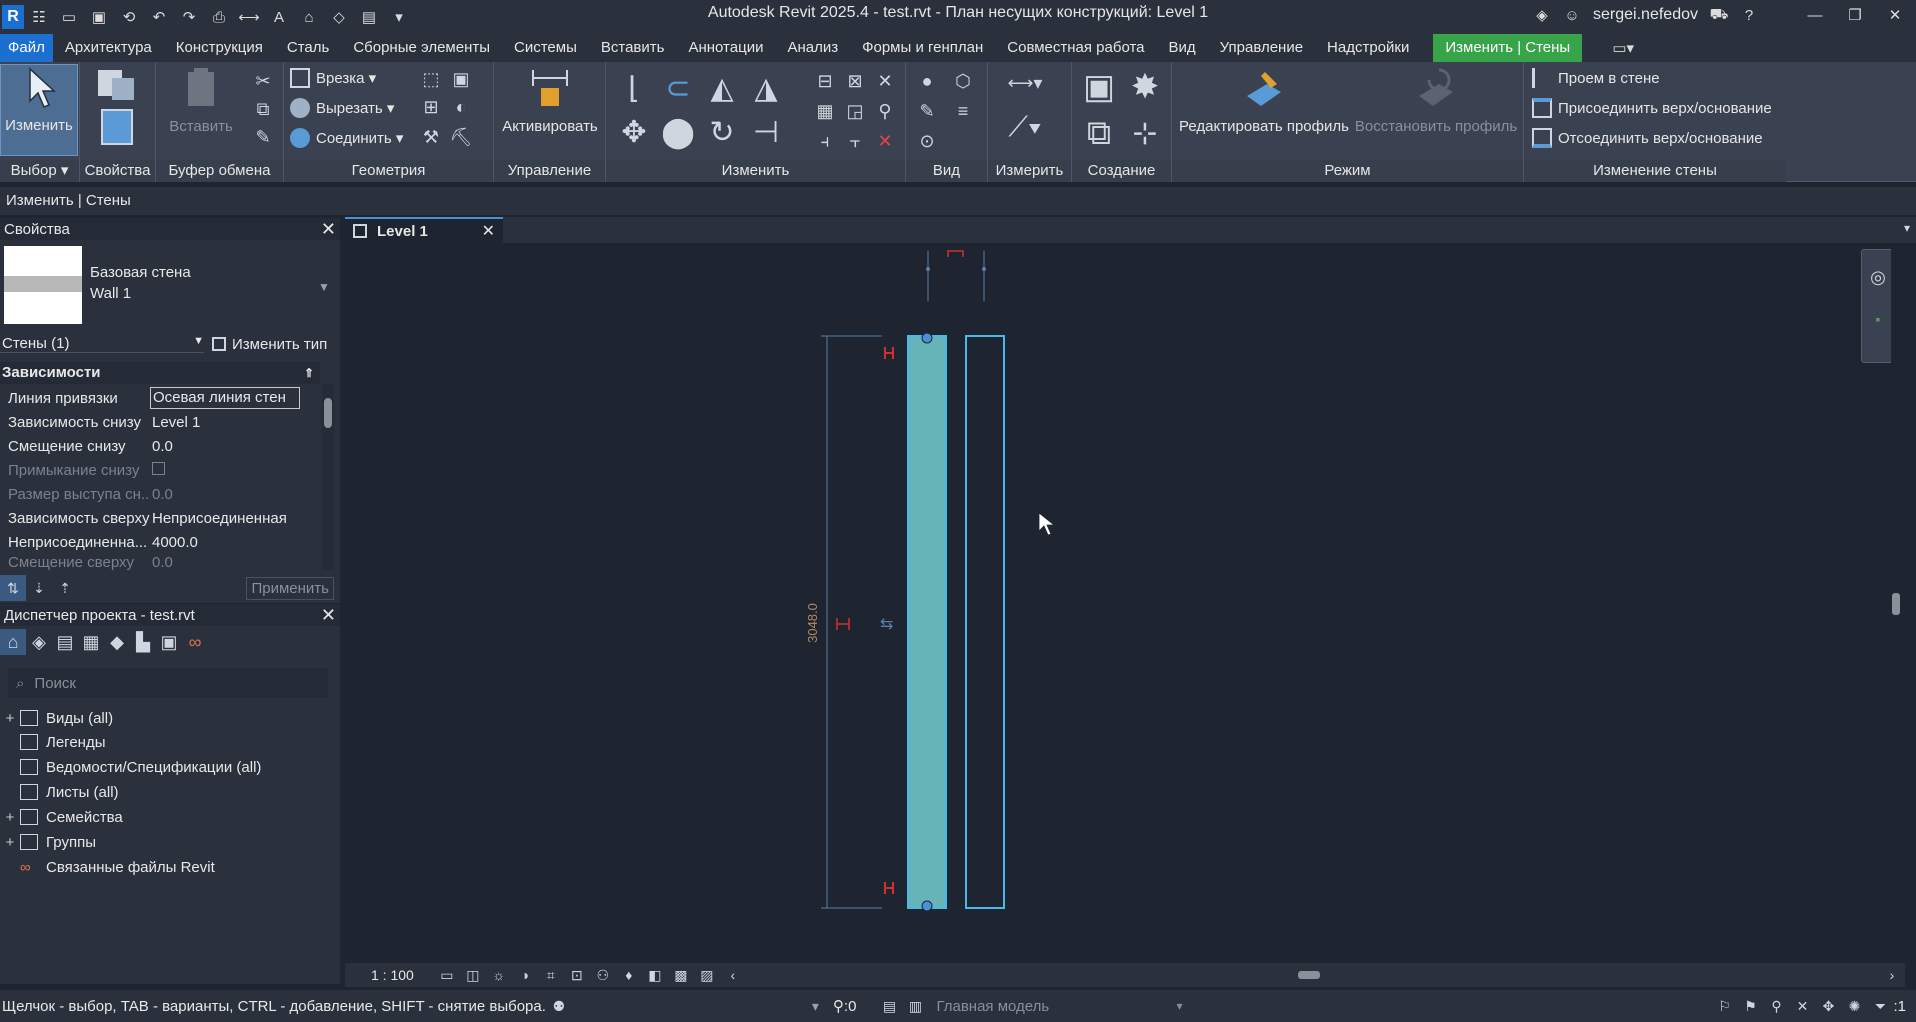 This screenshot has width=1916, height=1022. Describe the element at coordinates (1075, 48) in the screenshot. I see `tab-collaborate: Совместная работа` at that location.